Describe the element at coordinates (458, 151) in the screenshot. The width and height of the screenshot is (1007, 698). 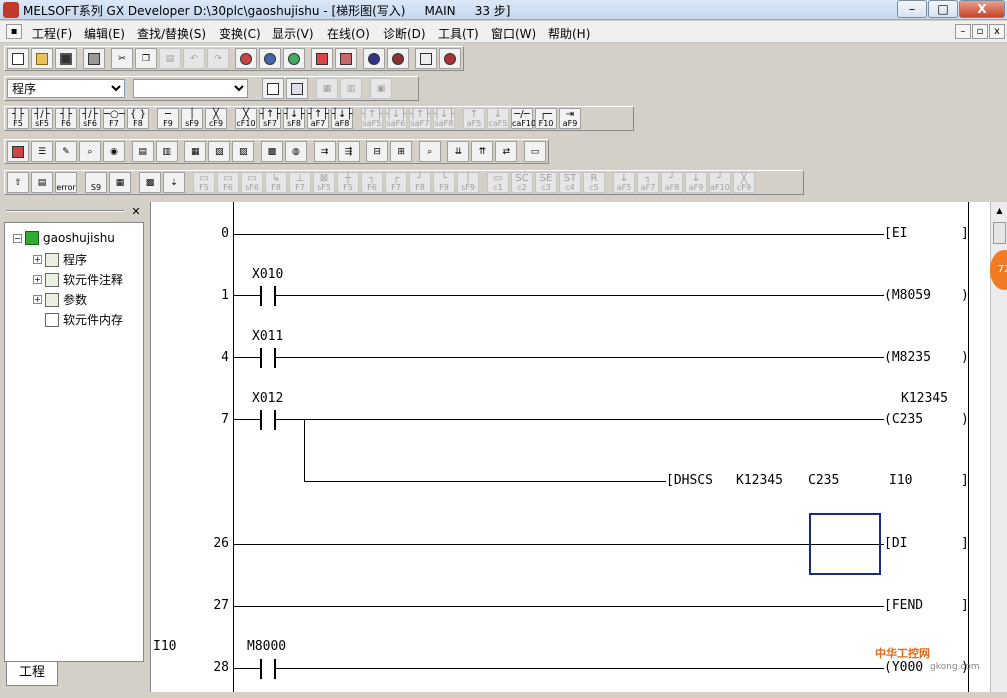
I see `insert-row-icon: ⇊` at that location.